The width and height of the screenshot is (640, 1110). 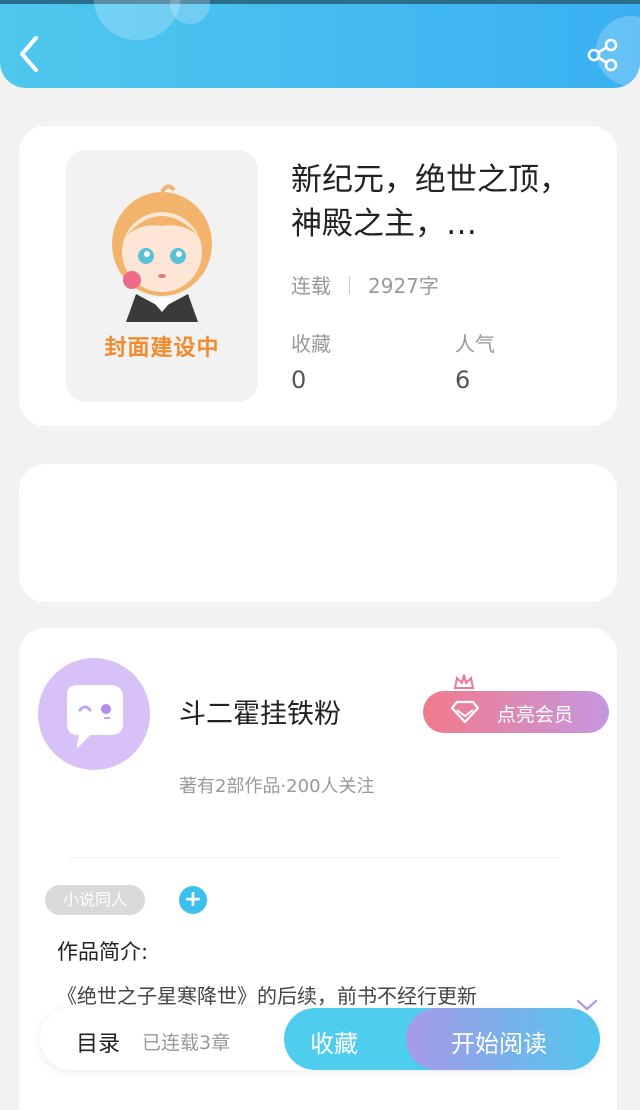 I want to click on crown-icon, so click(x=464, y=681).